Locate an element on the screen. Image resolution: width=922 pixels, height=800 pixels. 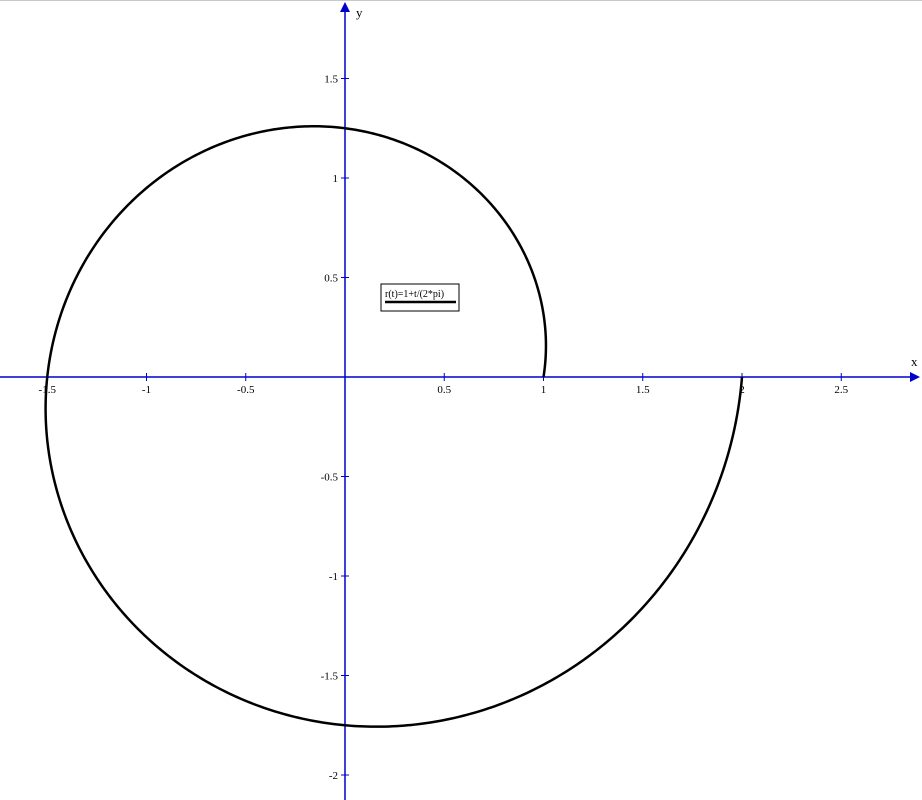
legend: r(t)=1+t/(2*pi) is located at coordinates (420, 297).